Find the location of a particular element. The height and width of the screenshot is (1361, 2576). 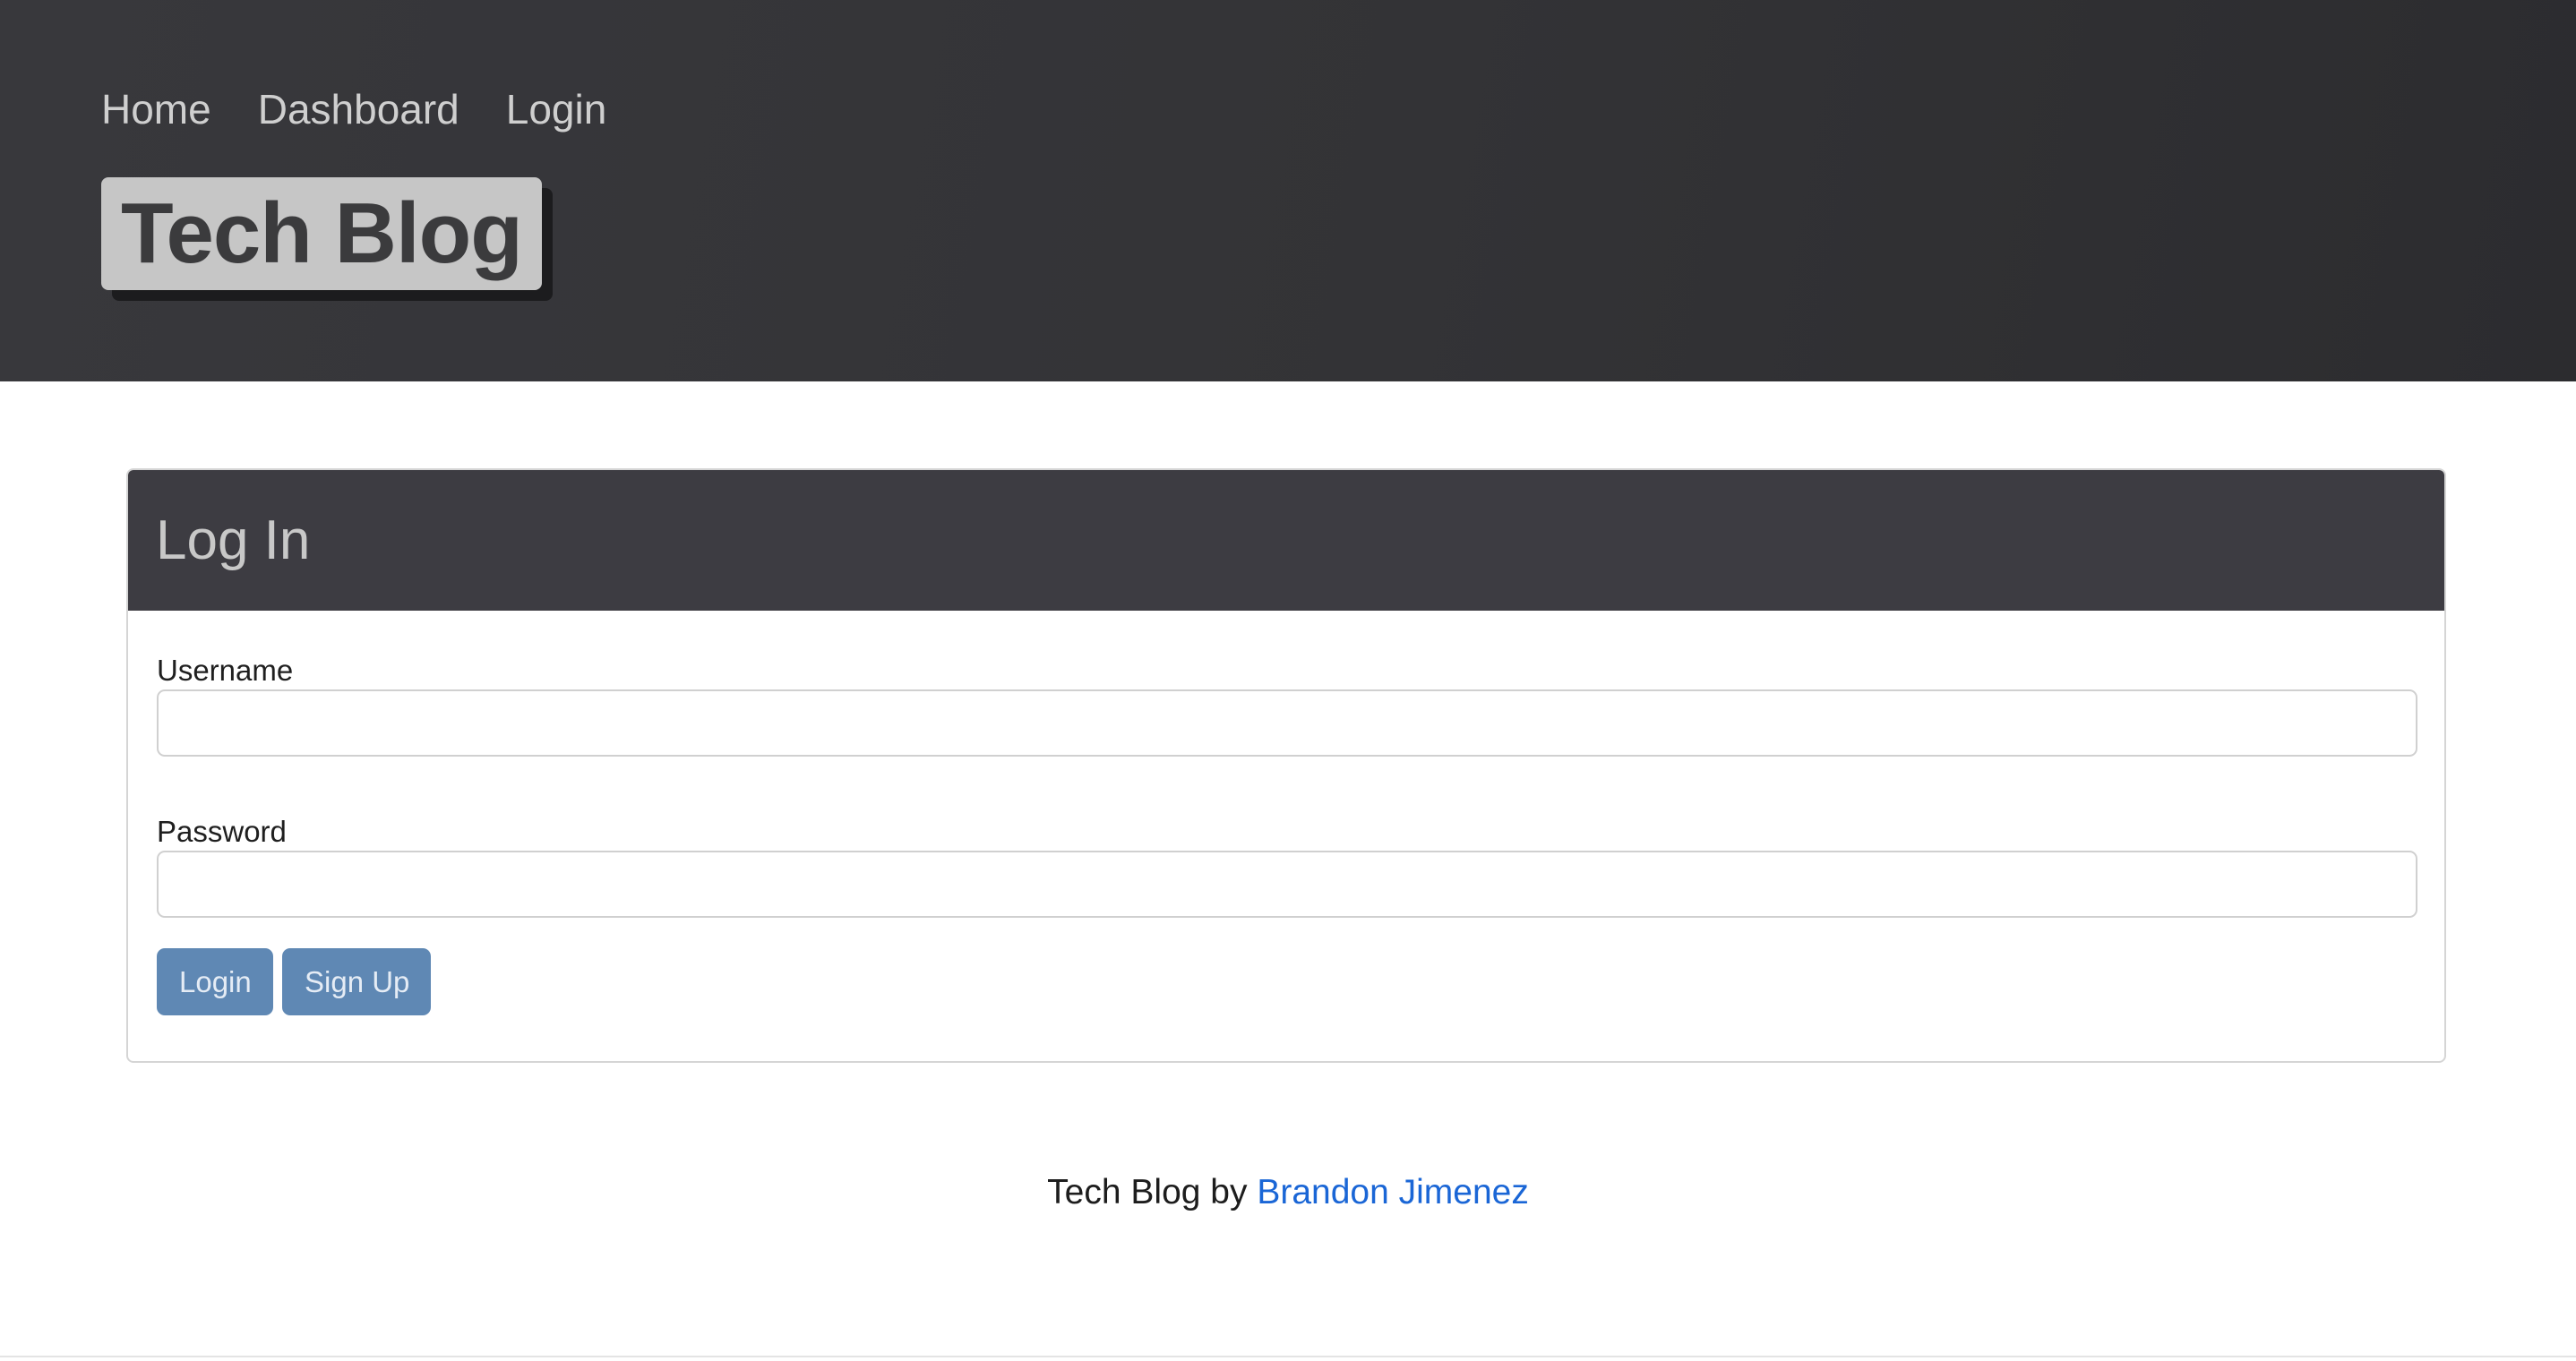

nav-login-link: Login is located at coordinates (556, 109).